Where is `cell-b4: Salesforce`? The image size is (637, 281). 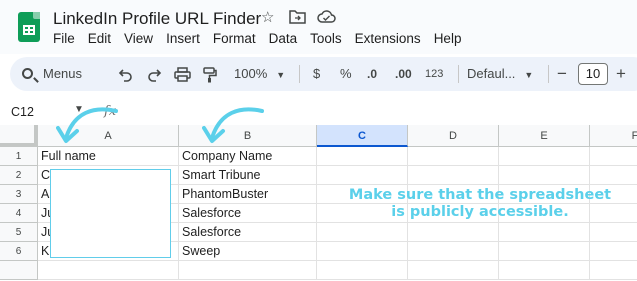 cell-b4: Salesforce is located at coordinates (248, 213).